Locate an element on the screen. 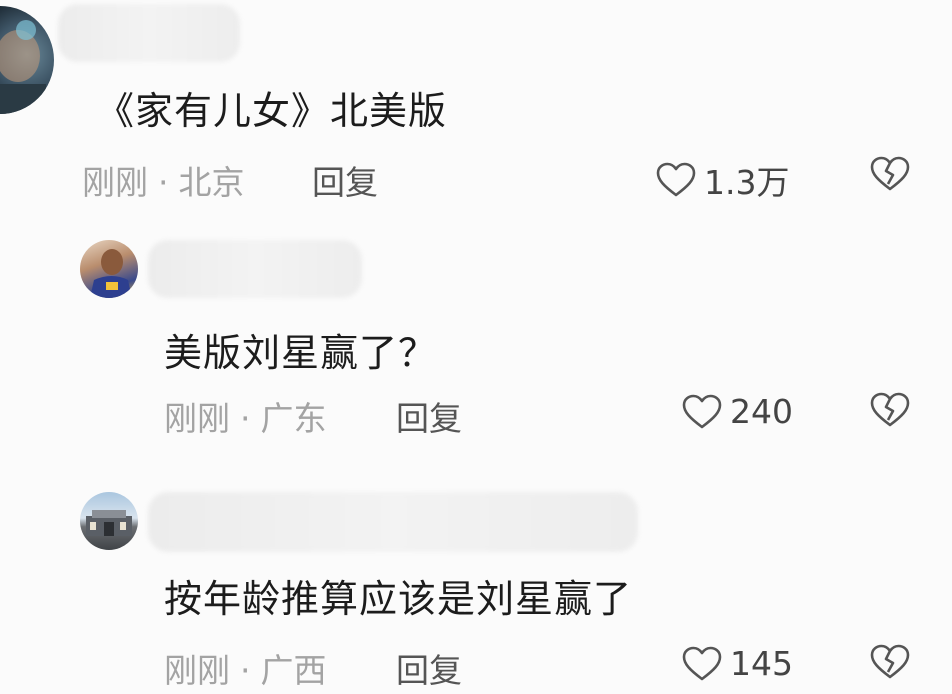 The width and height of the screenshot is (952, 694). like-button: 1.3万 is located at coordinates (722, 180).